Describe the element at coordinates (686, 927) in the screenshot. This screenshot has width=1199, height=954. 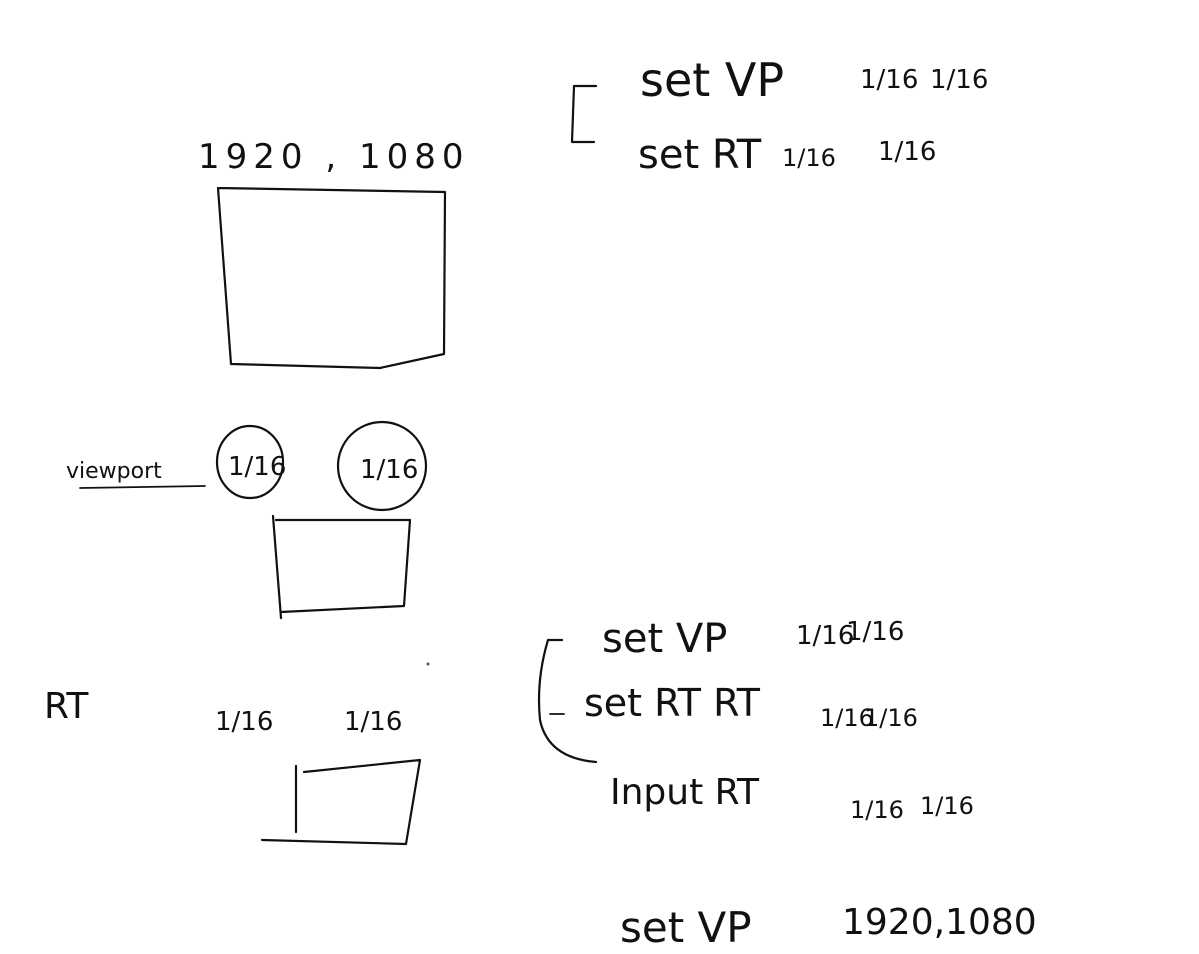
I see `bottom-line4-cmd: set VP` at that location.